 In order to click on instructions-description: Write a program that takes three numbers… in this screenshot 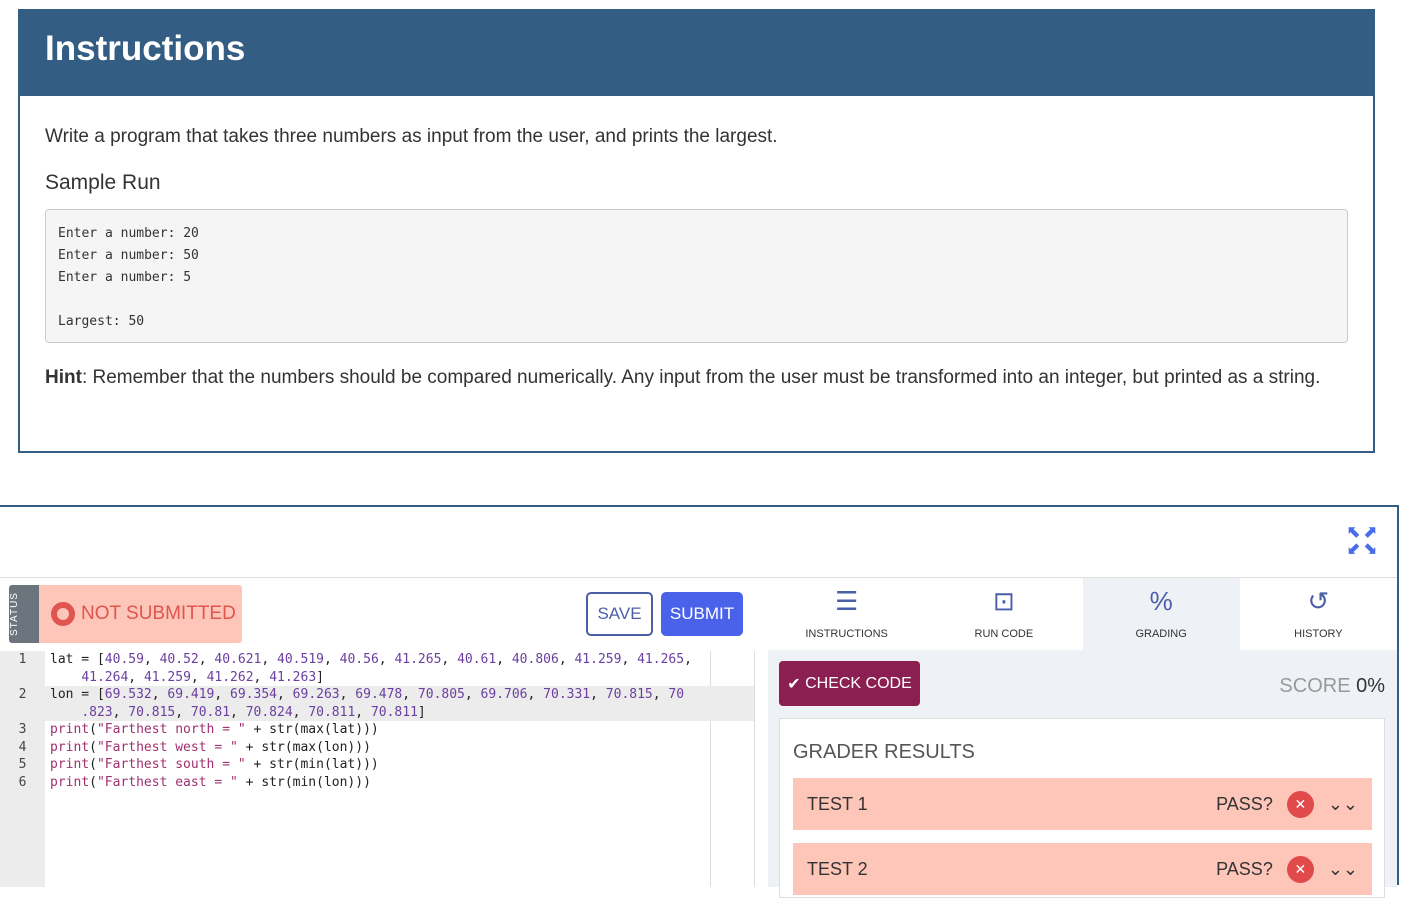, I will do `click(411, 136)`.